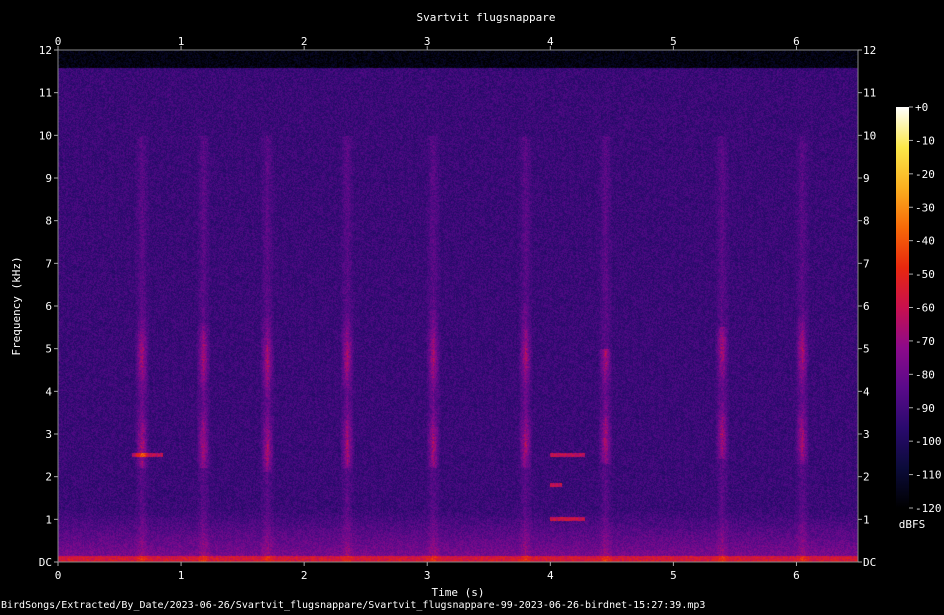 This screenshot has height=615, width=944. What do you see at coordinates (458, 592) in the screenshot?
I see `x-axis-label: Time (s)` at bounding box center [458, 592].